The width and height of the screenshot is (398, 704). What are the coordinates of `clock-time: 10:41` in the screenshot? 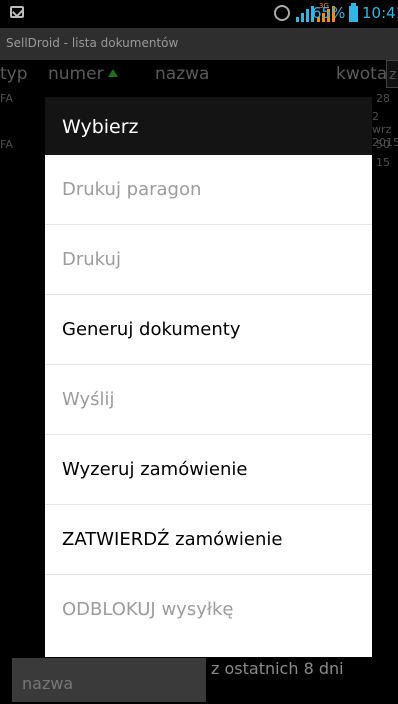 It's located at (380, 13).